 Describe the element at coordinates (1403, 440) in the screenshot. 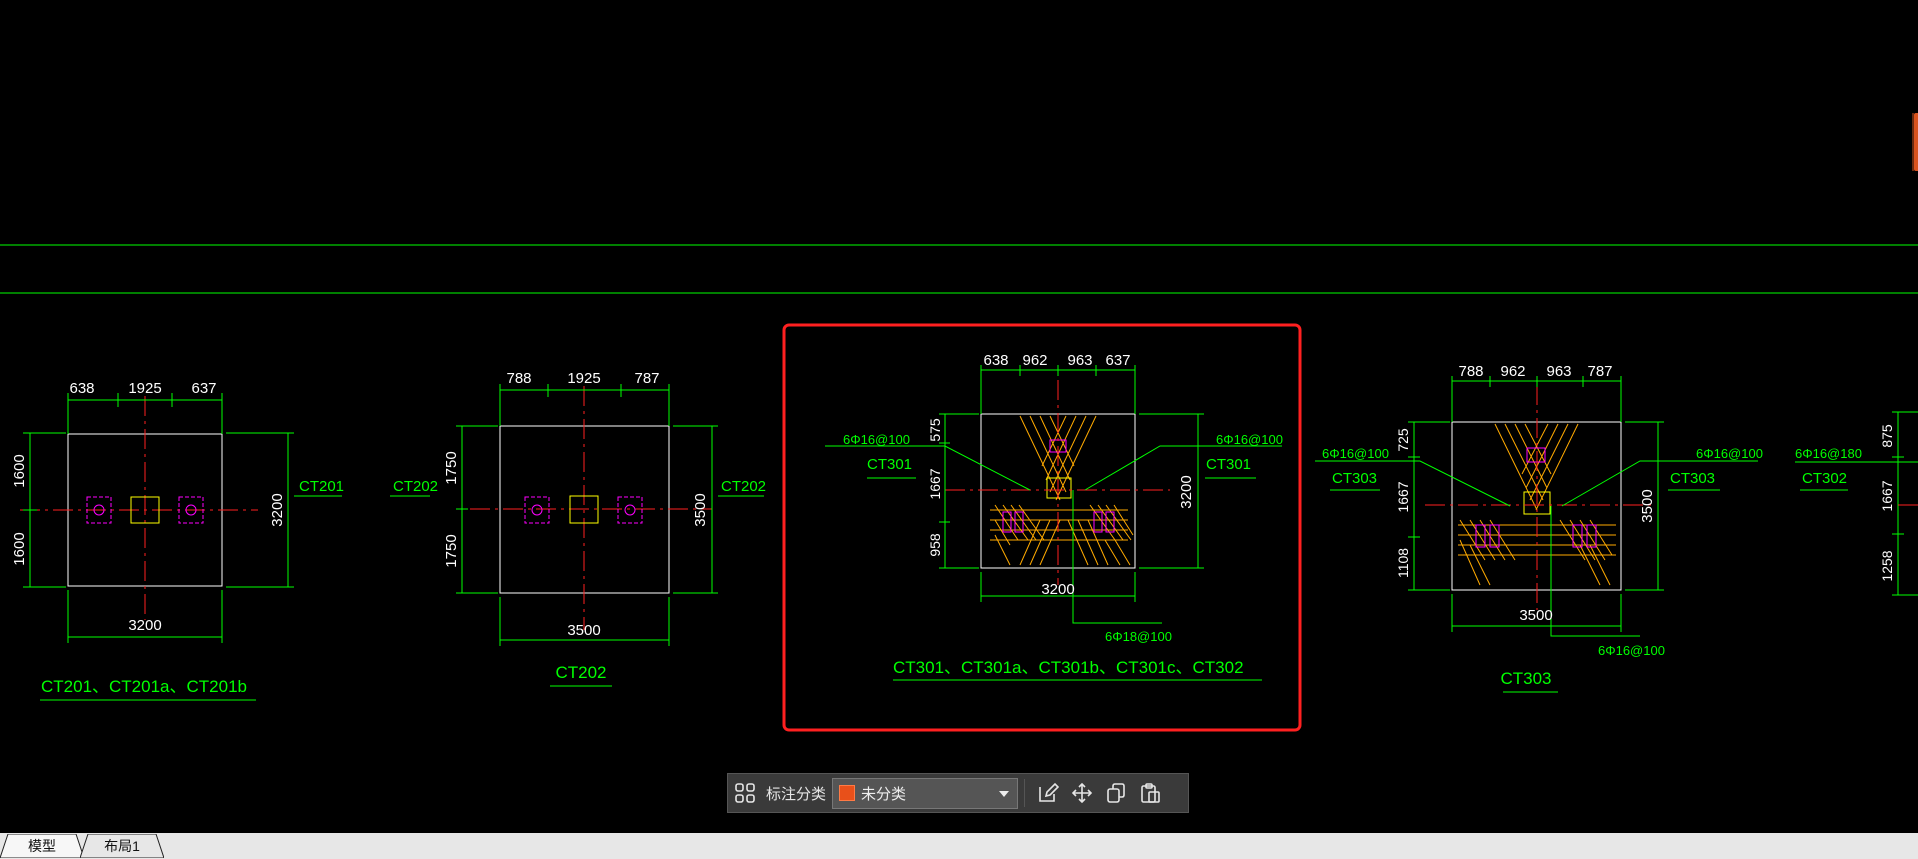

I see `ct303-dim-left-1: 725` at that location.